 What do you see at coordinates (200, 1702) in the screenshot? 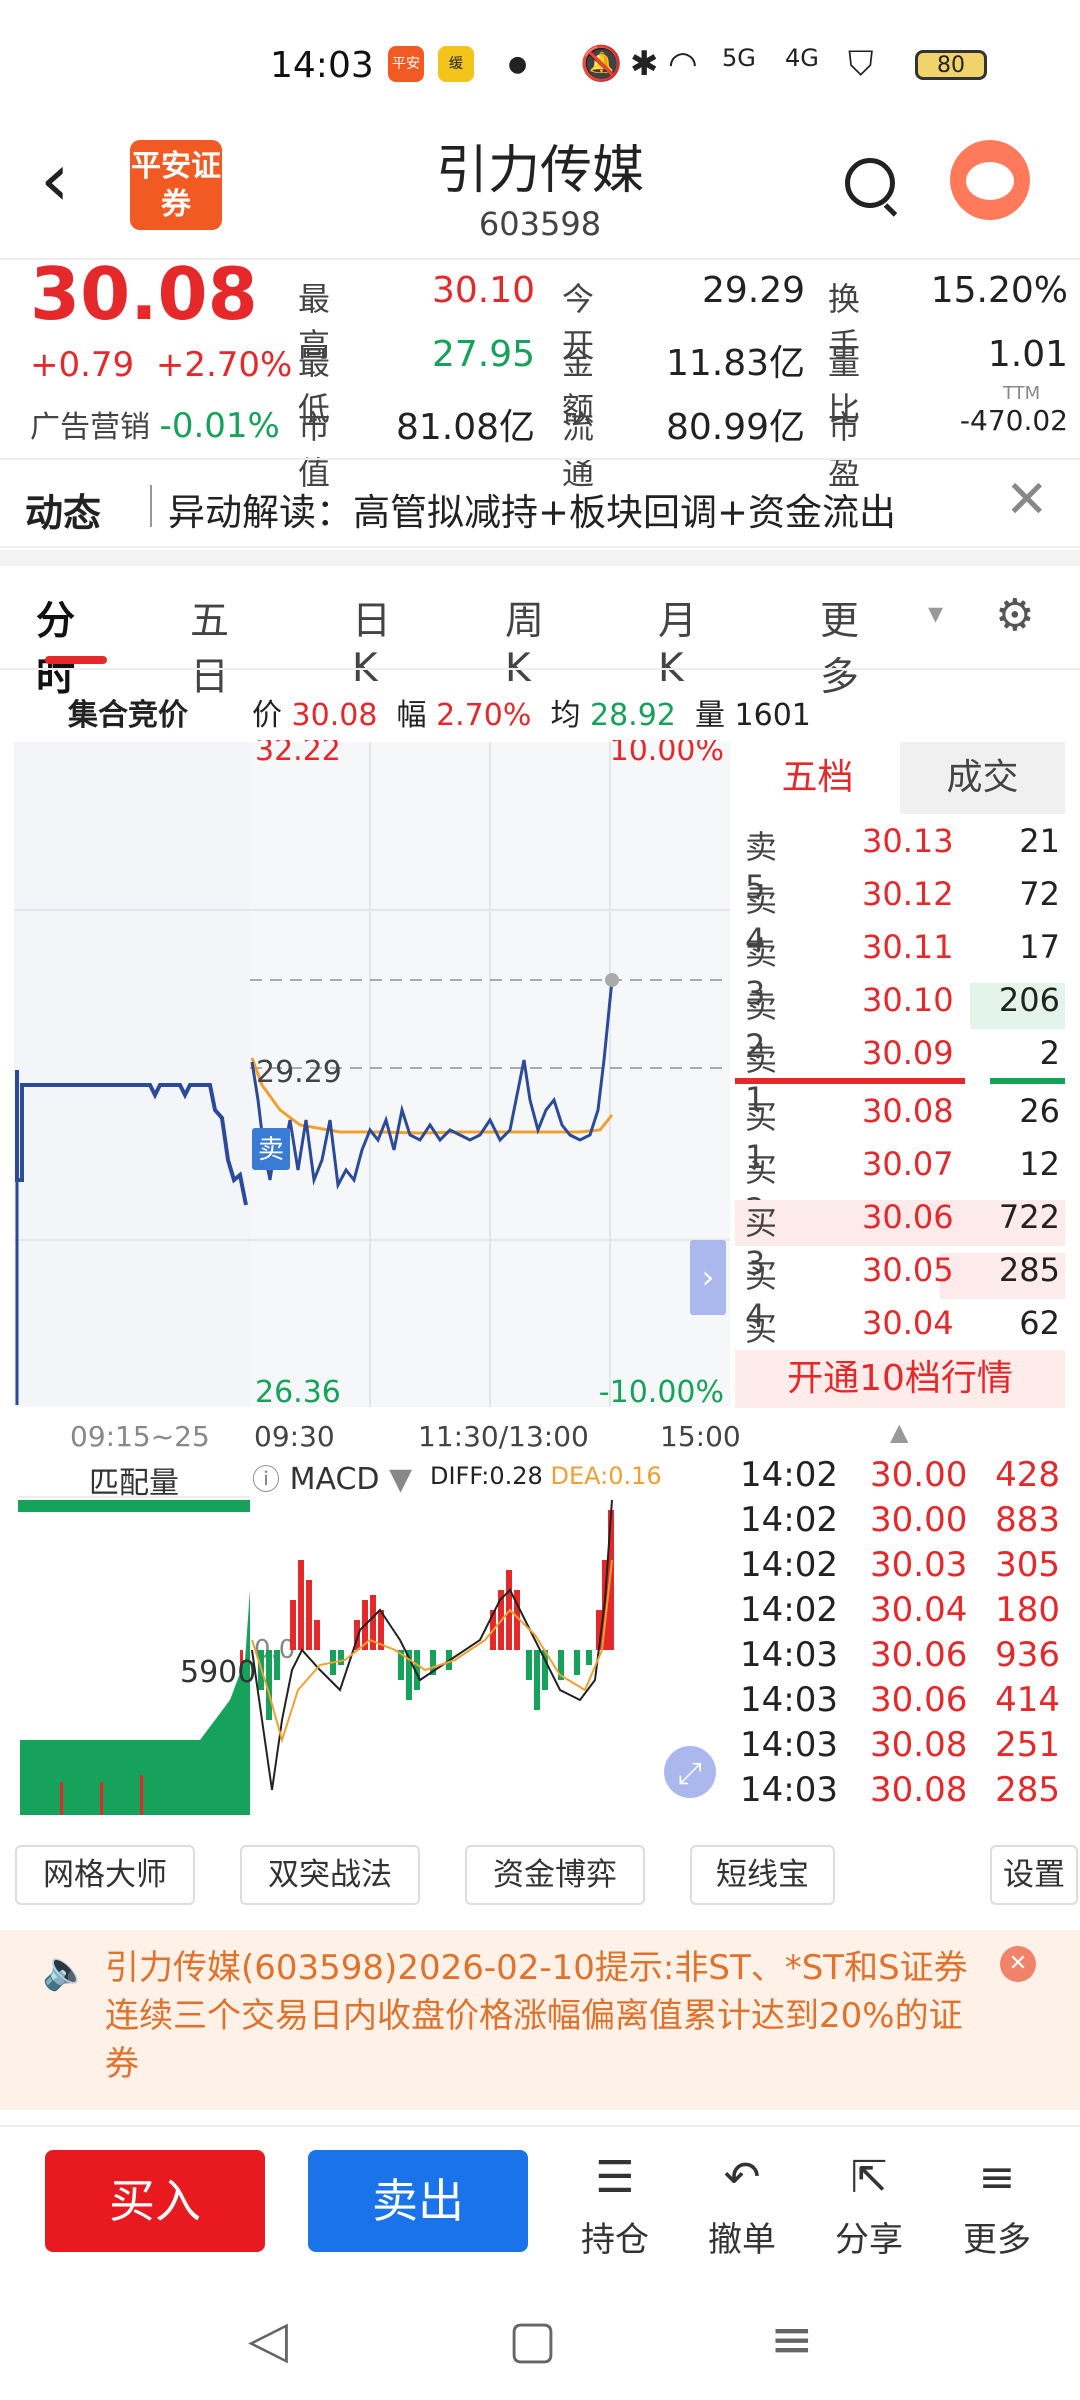
I see `auction-volume-ramp` at bounding box center [200, 1702].